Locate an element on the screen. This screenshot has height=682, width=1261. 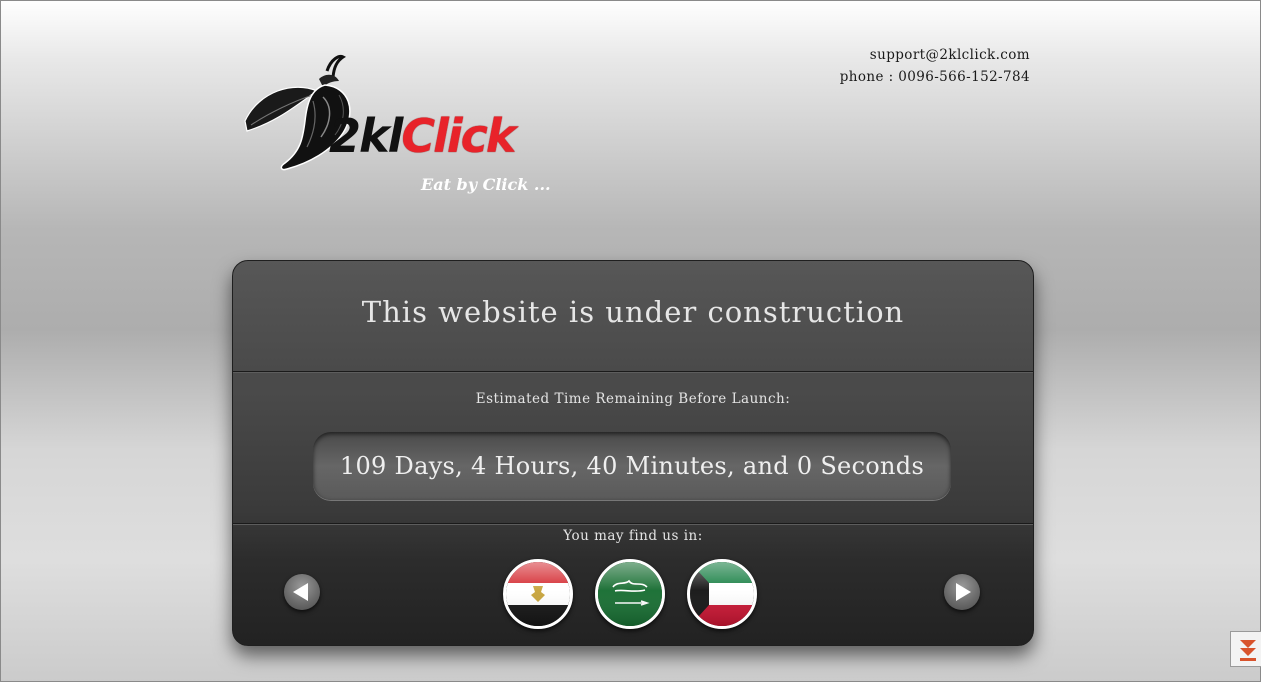
arrow-left-icon is located at coordinates (300, 592).